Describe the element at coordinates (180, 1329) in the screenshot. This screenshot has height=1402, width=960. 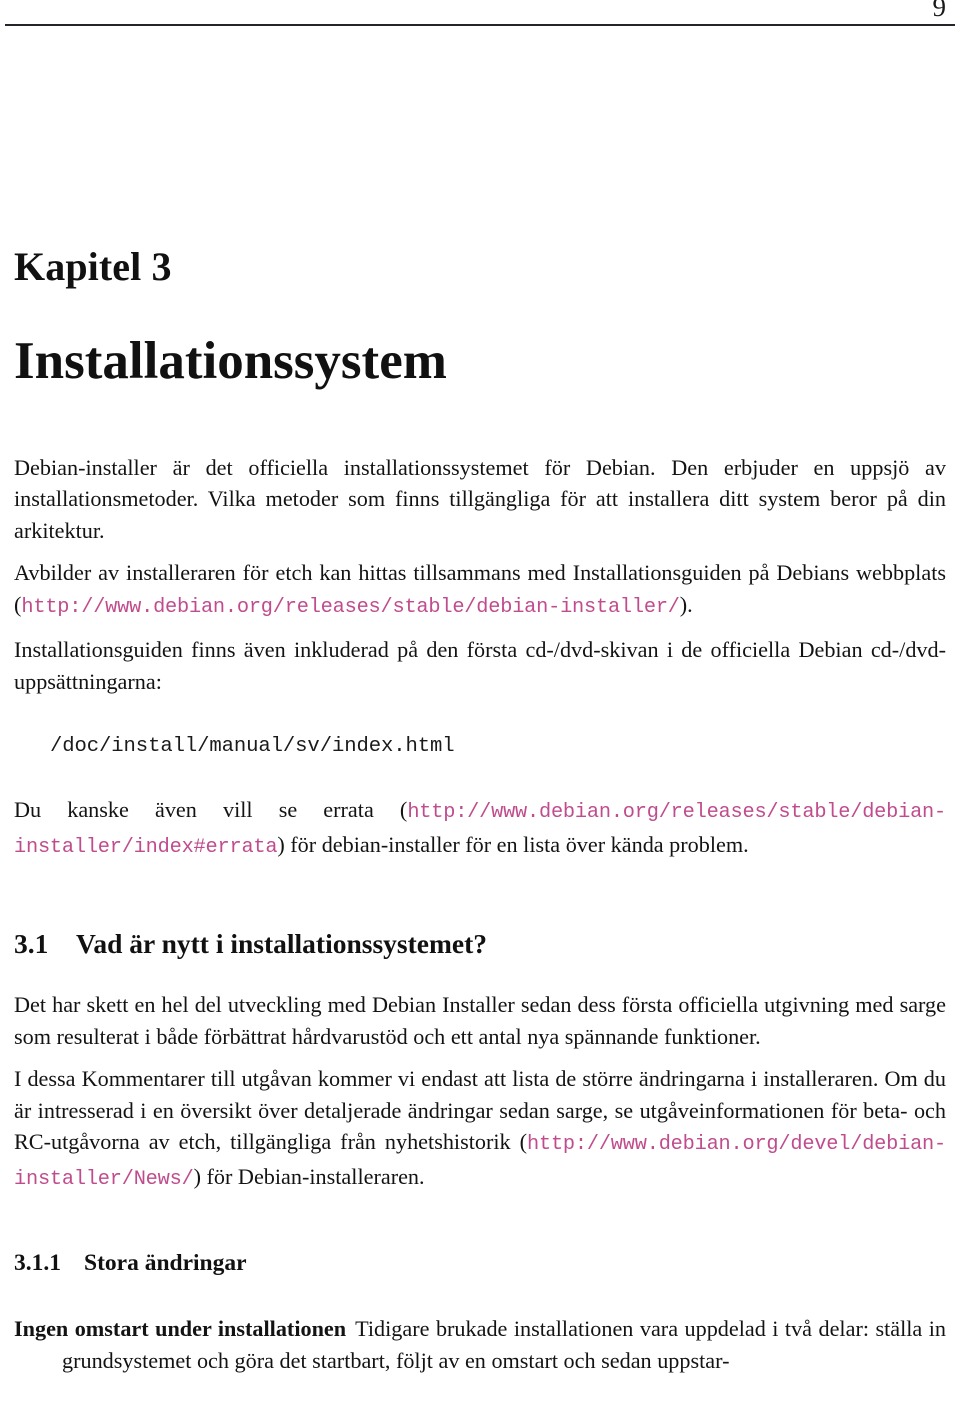
I see `change-item-lead: Ingen omstart under installationen` at that location.